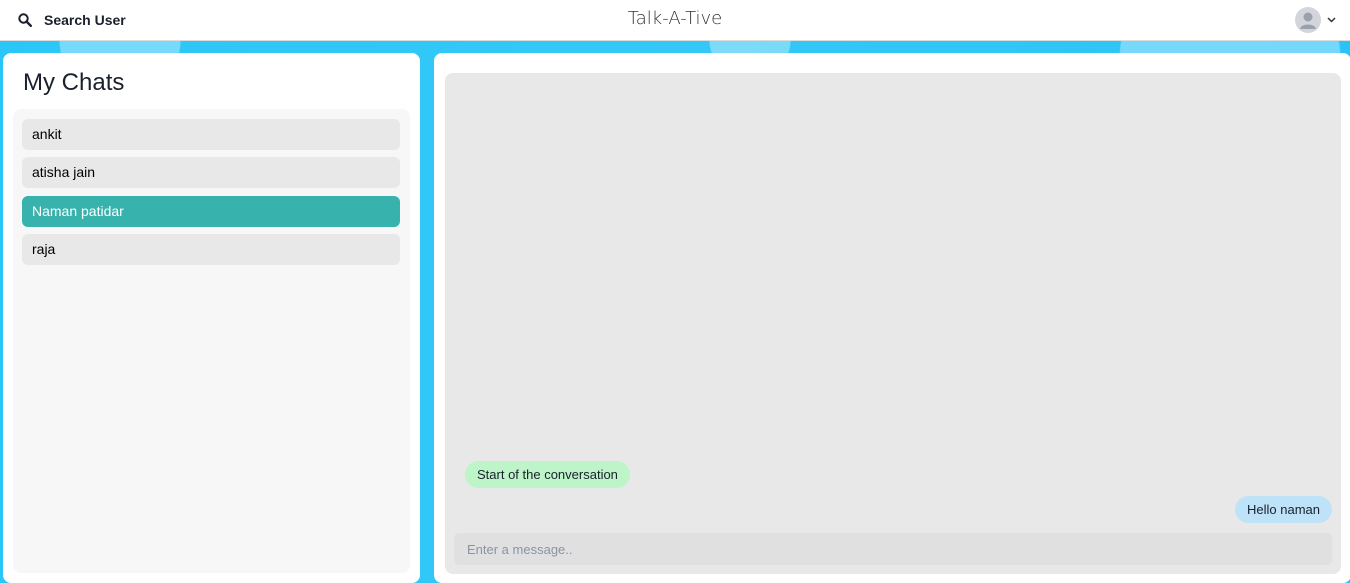 The width and height of the screenshot is (1350, 583). I want to click on my-chats-title: My Chats, so click(74, 82).